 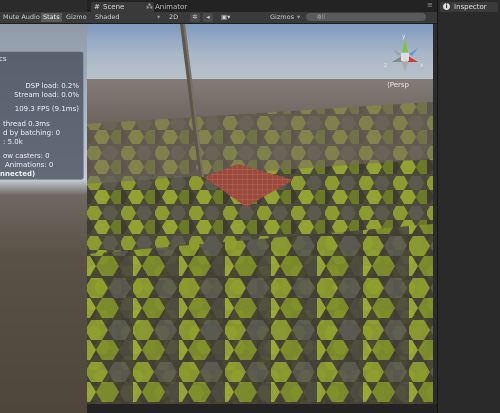 What do you see at coordinates (430, 5) in the screenshot?
I see `panel-menu-icon: ≡` at bounding box center [430, 5].